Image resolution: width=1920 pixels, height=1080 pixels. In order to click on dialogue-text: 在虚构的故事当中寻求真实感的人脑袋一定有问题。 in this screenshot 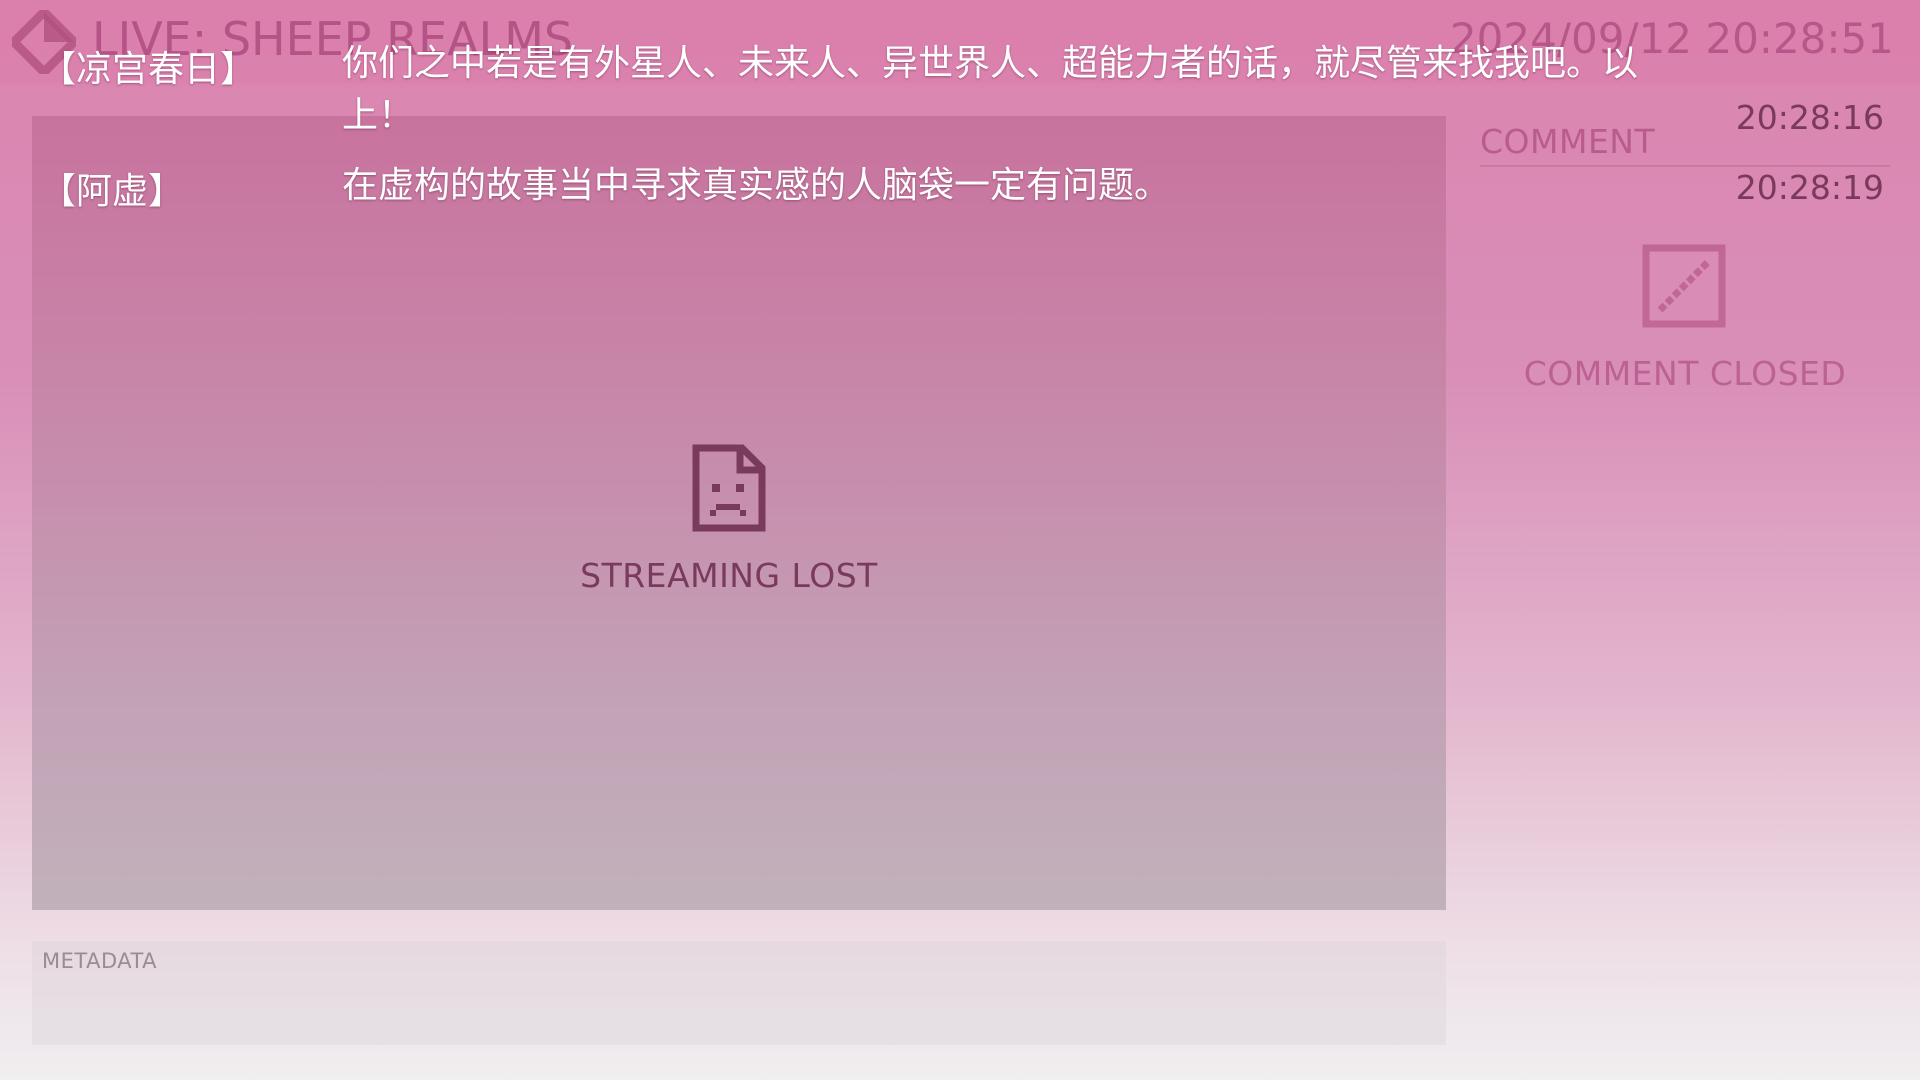, I will do `click(756, 185)`.